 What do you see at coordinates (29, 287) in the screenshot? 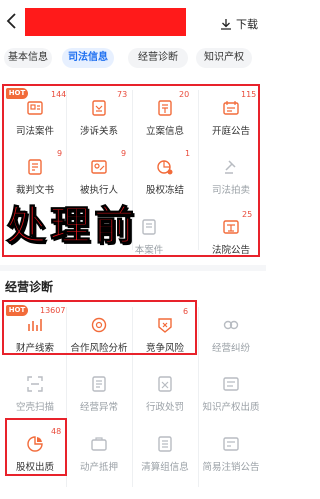
I see `section-title: 经营诊断` at bounding box center [29, 287].